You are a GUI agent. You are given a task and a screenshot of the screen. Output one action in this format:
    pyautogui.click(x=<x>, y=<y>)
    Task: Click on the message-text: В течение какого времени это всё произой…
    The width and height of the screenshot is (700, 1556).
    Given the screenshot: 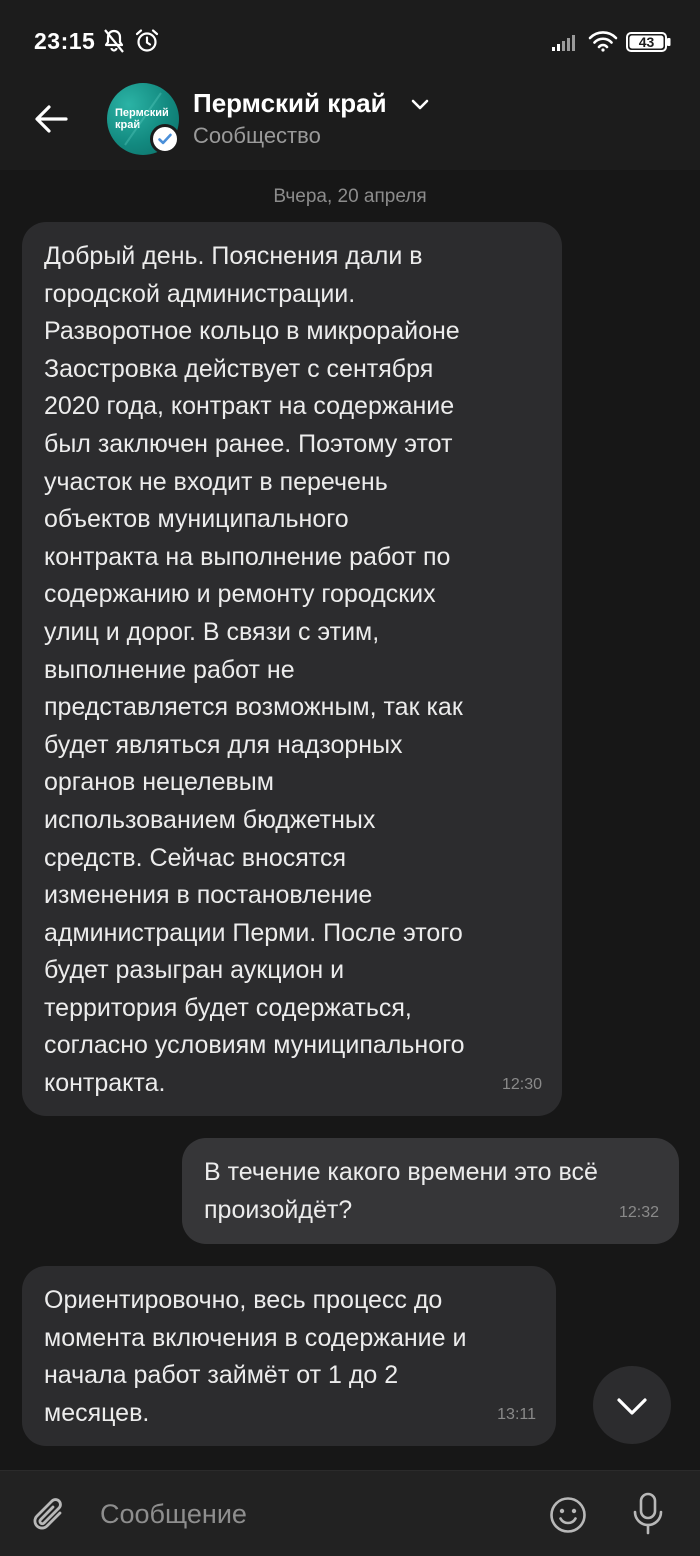 What is the action you would take?
    pyautogui.click(x=401, y=1191)
    